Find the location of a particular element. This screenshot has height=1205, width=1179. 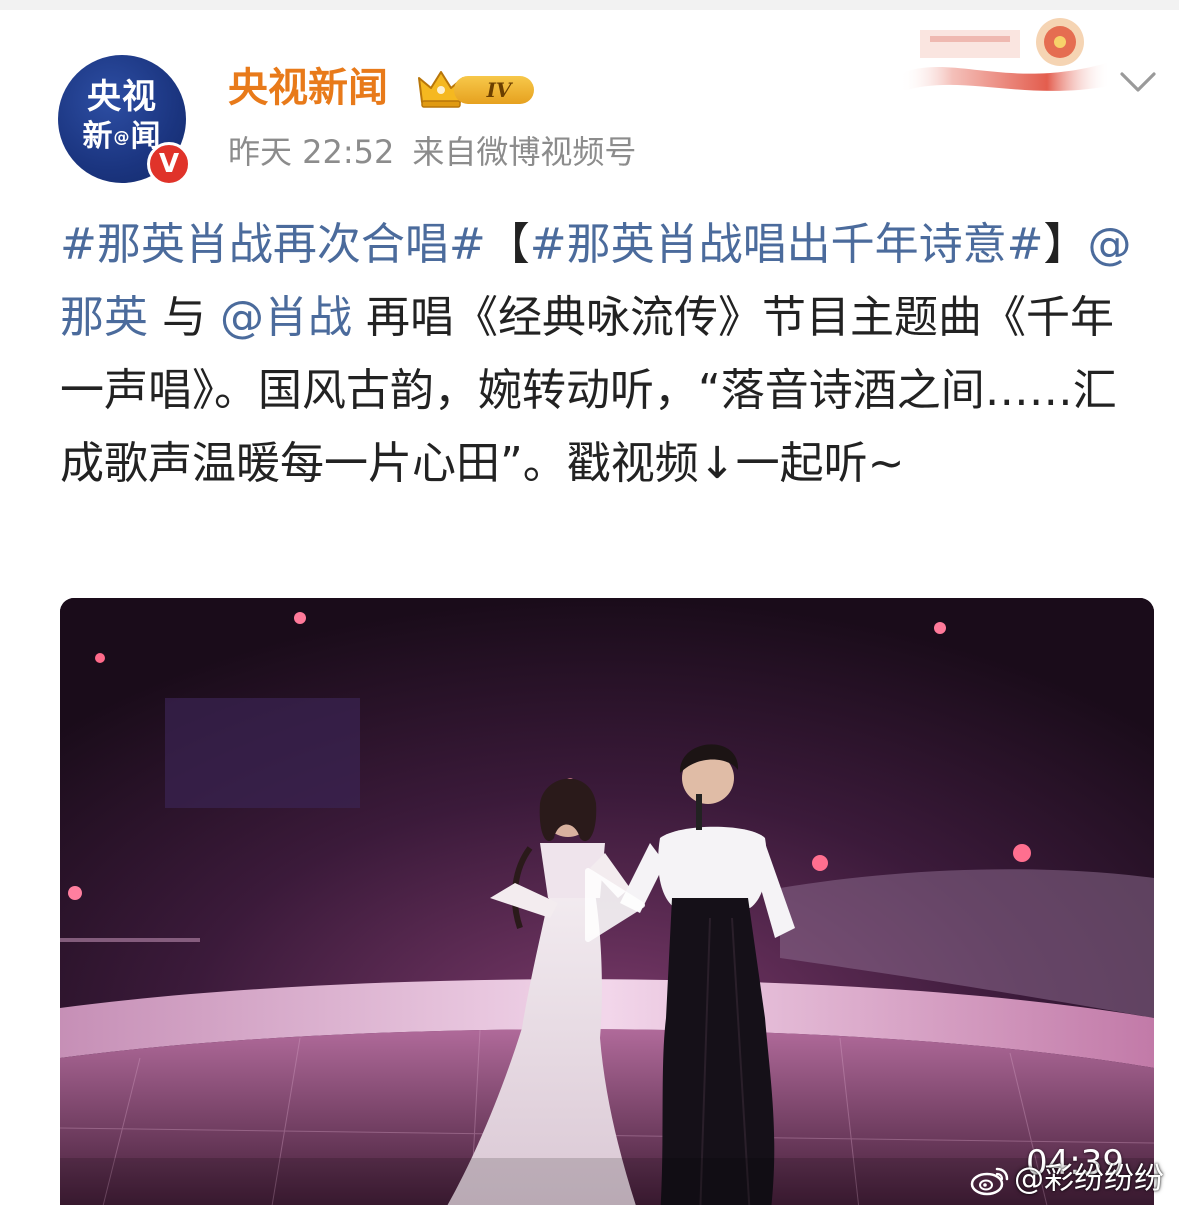

topic-link: #那英肖战唱出千年诗意# is located at coordinates (787, 244).